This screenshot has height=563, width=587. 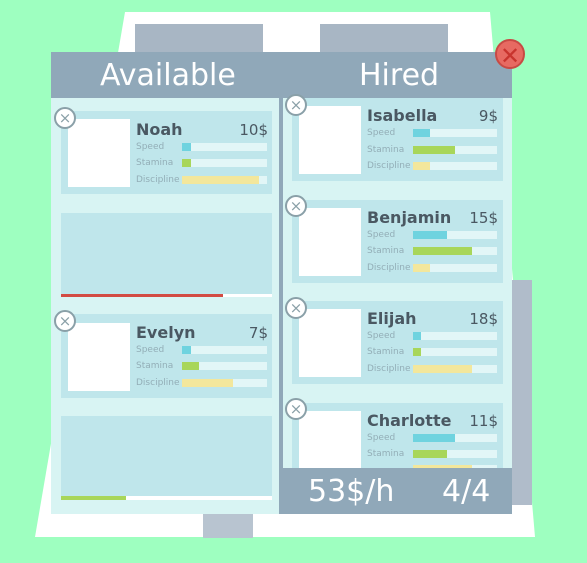 What do you see at coordinates (402, 115) in the screenshot?
I see `employee-name: Isabella` at bounding box center [402, 115].